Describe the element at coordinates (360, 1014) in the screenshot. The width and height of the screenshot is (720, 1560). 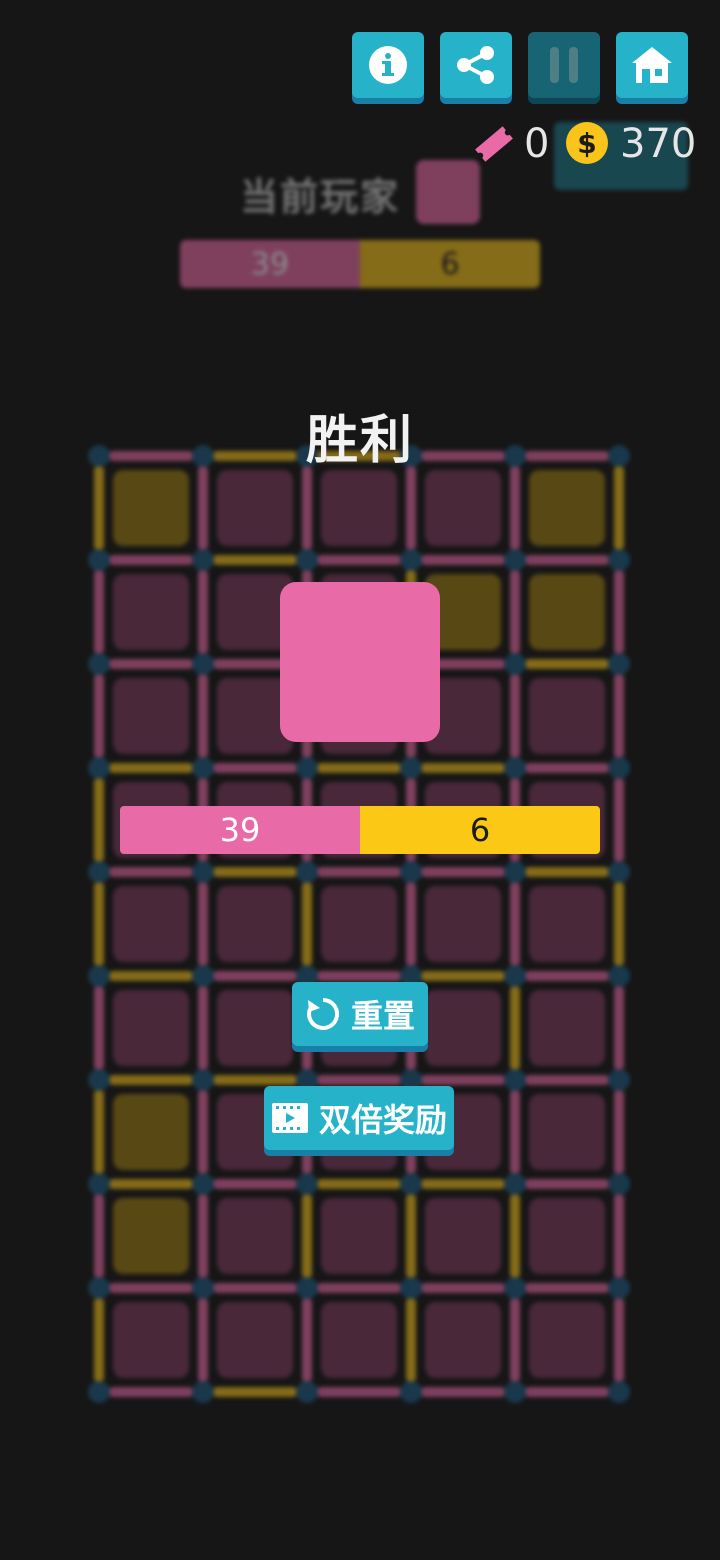
I see `reset-button: 重置` at that location.